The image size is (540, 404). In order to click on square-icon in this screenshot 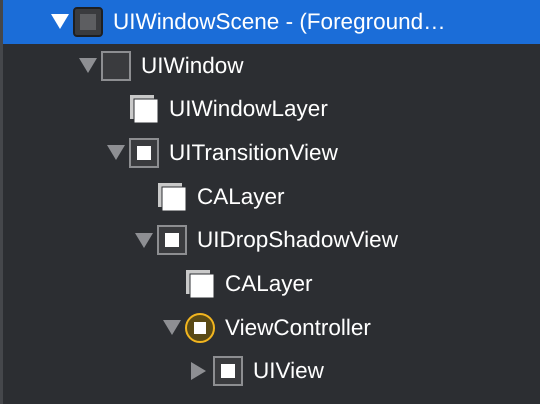, I will do `click(116, 65)`.